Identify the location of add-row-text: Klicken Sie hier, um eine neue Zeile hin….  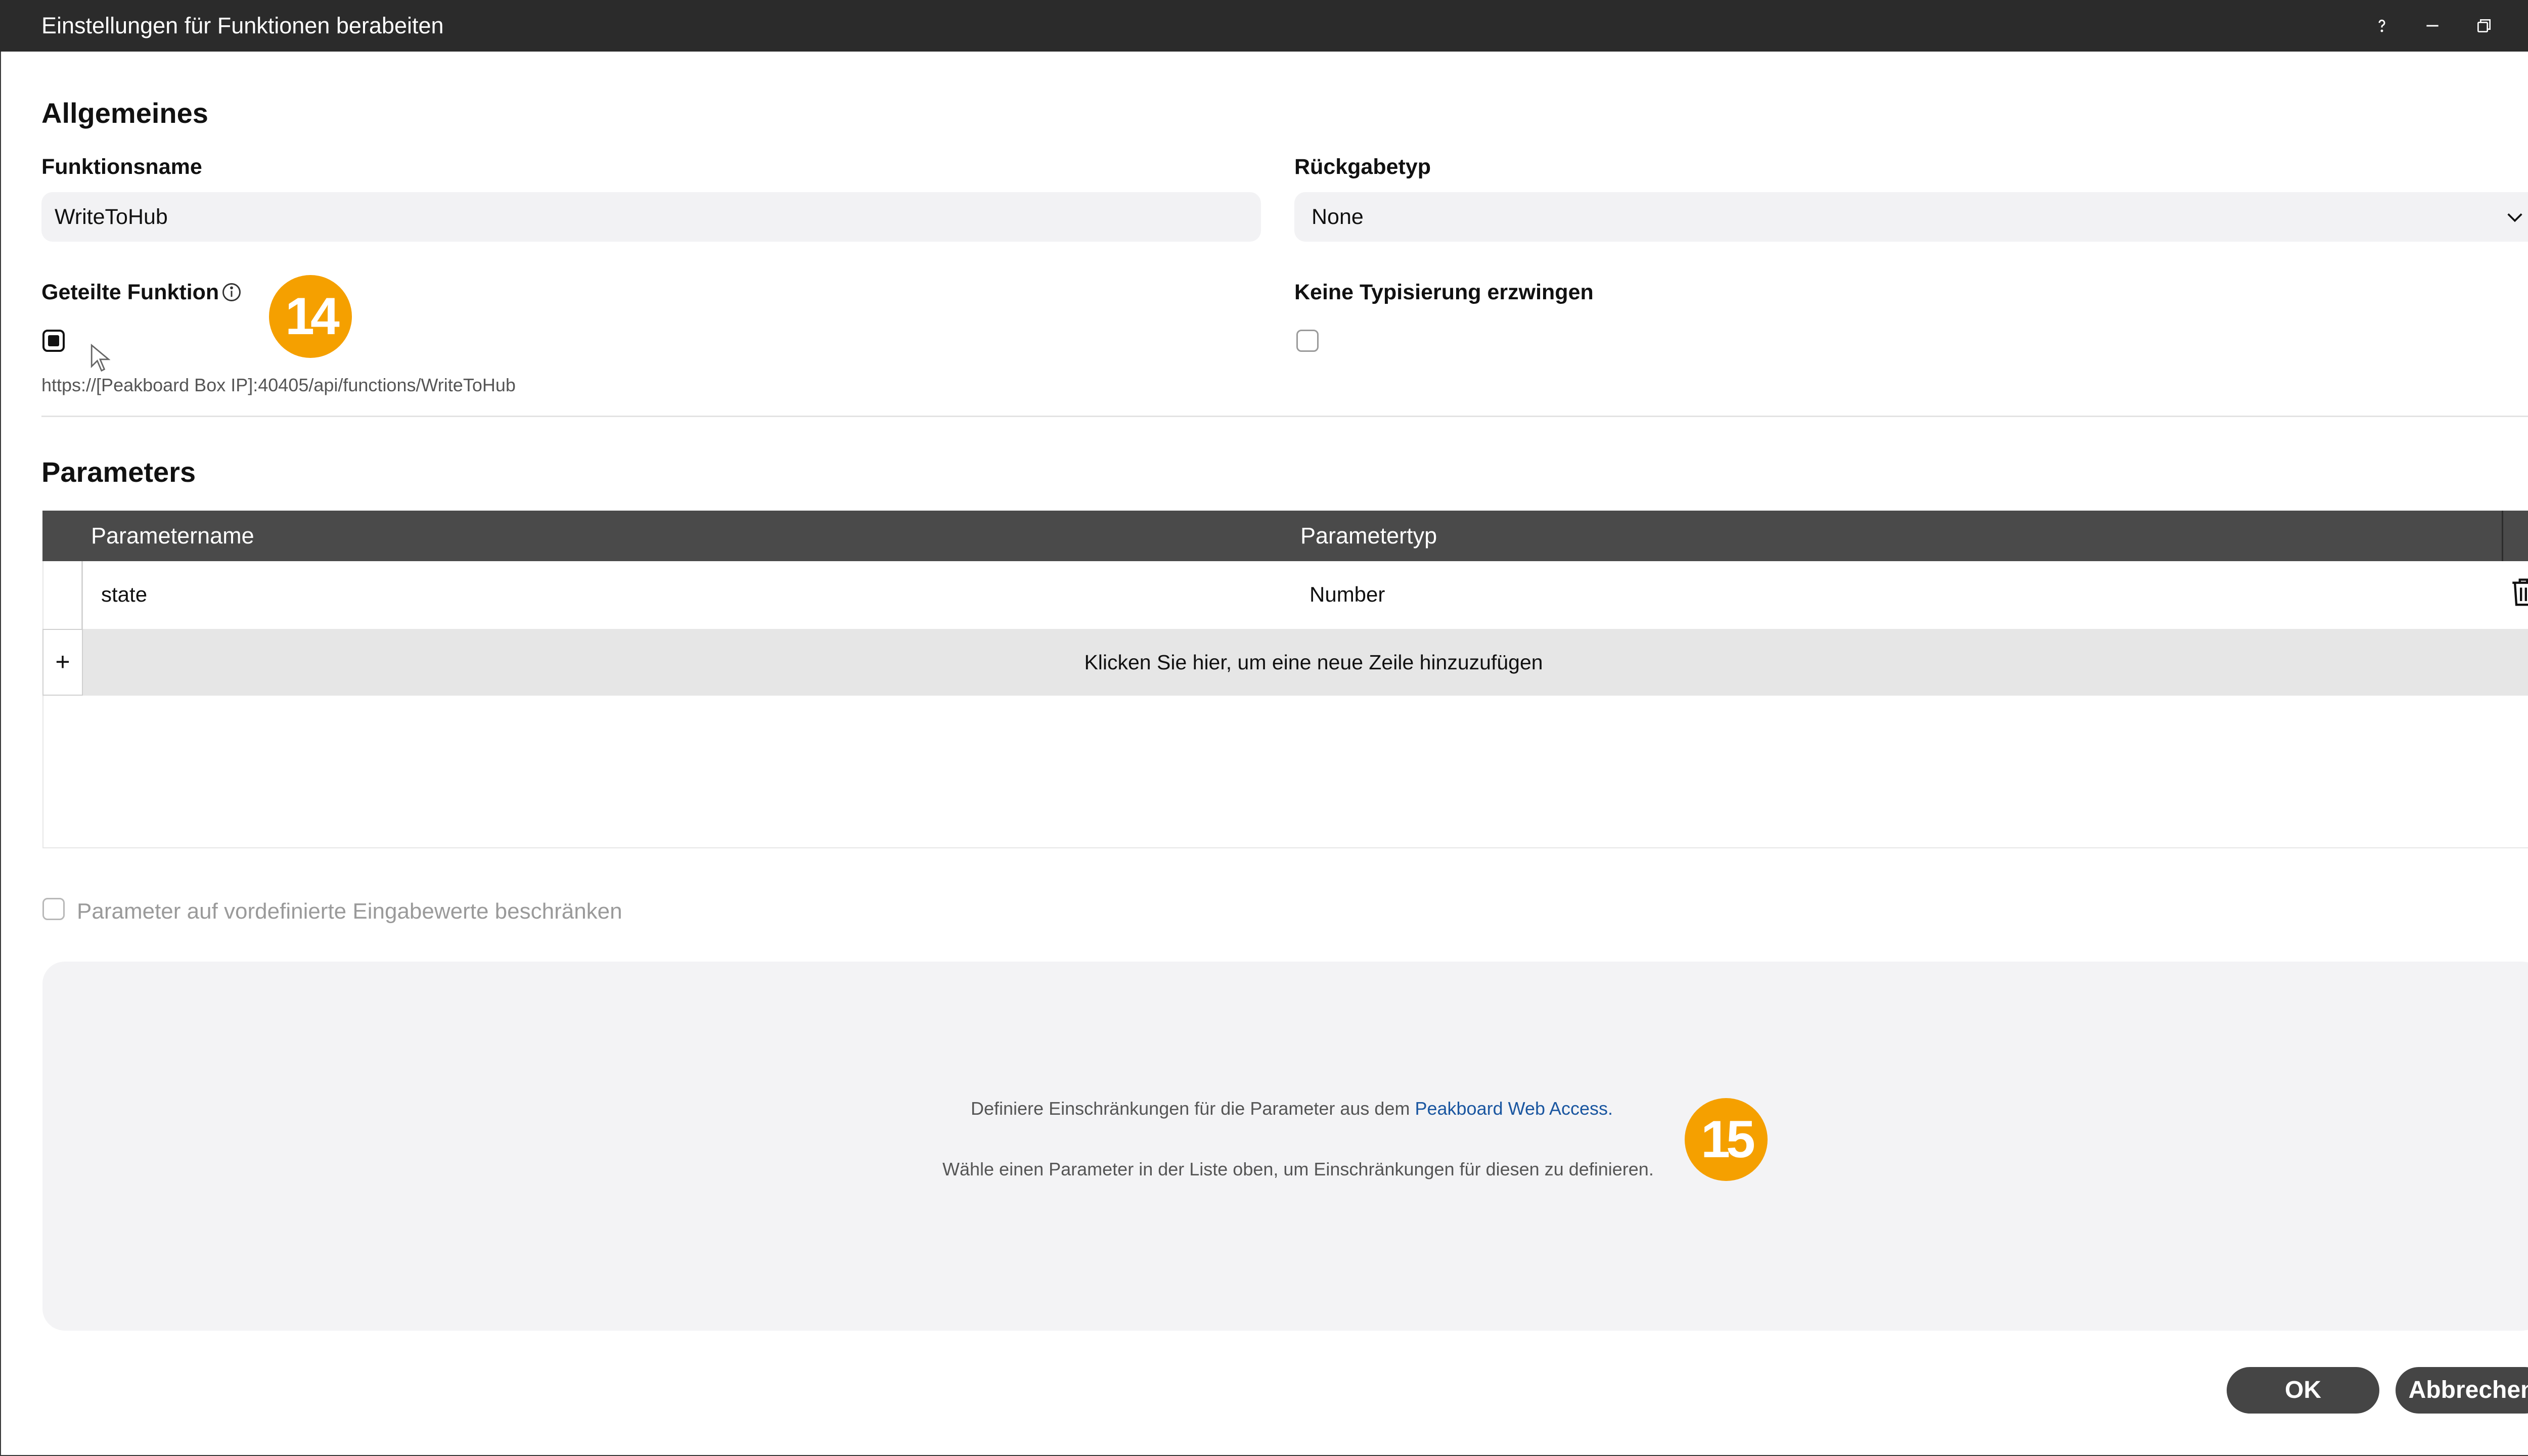
(1306, 662).